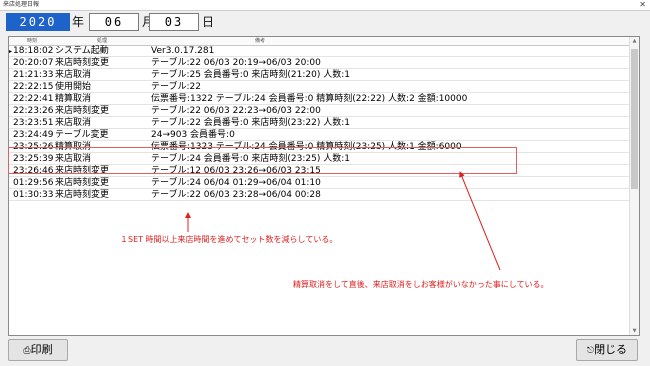 Image resolution: width=650 pixels, height=366 pixels. What do you see at coordinates (229, 239) in the screenshot?
I see `annotation-note-1: １SET 時間以上来店時間を進めてセット数を減らしている。` at bounding box center [229, 239].